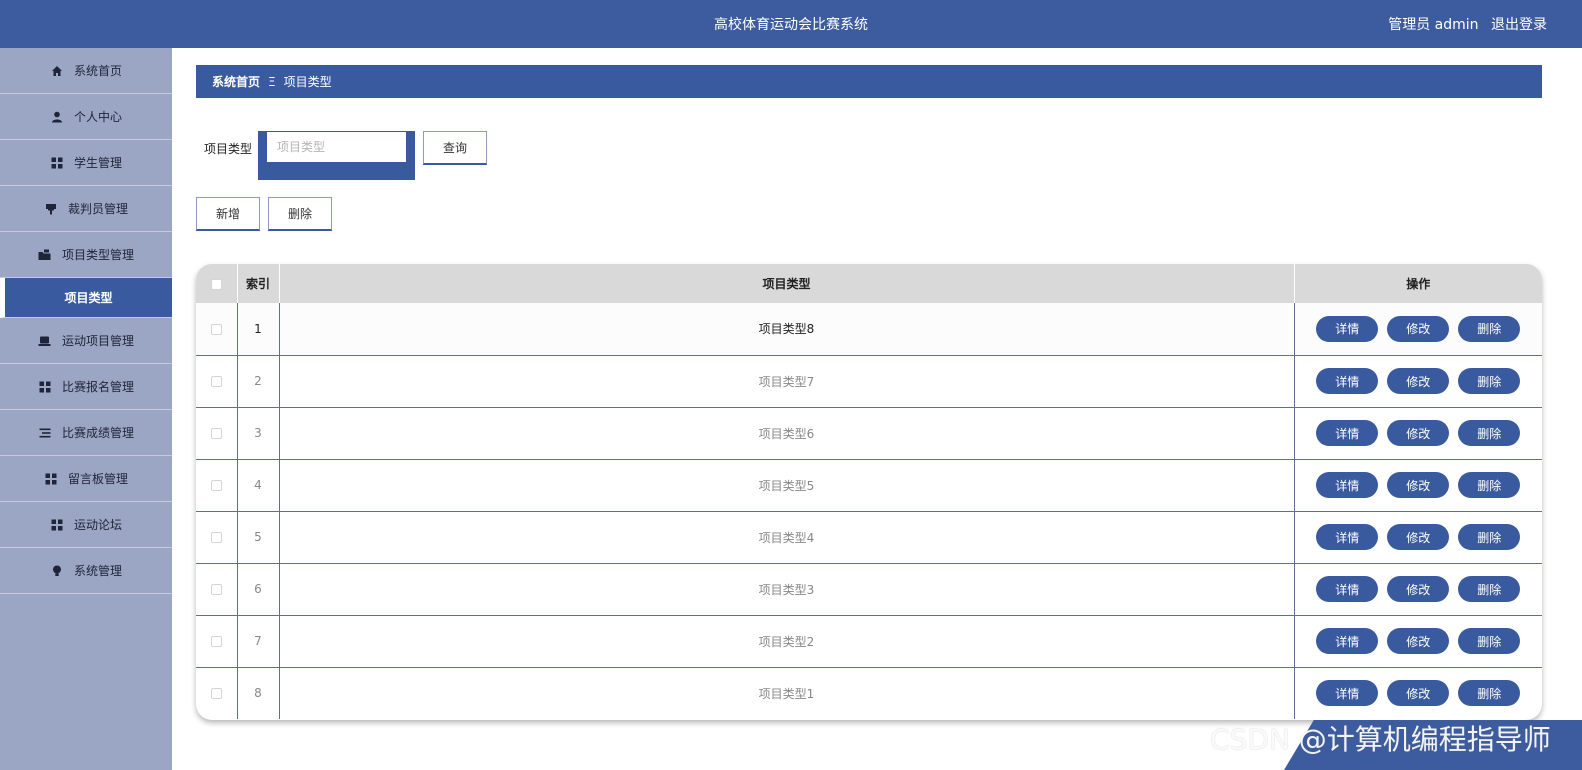  I want to click on row-index: 8, so click(258, 693).